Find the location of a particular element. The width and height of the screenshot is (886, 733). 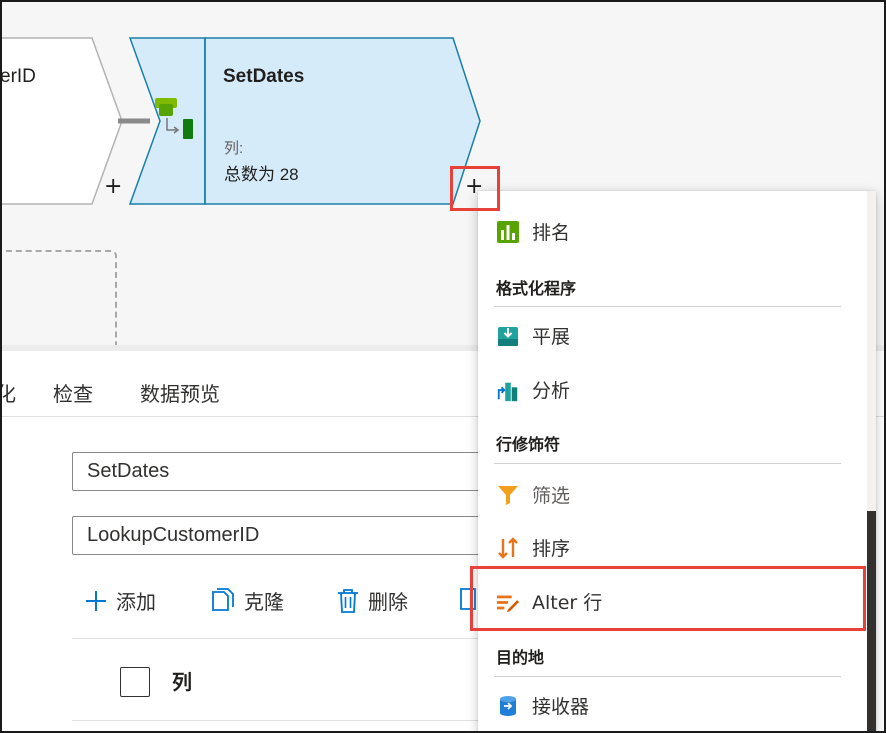

prev-node-title: erID is located at coordinates (18, 77).